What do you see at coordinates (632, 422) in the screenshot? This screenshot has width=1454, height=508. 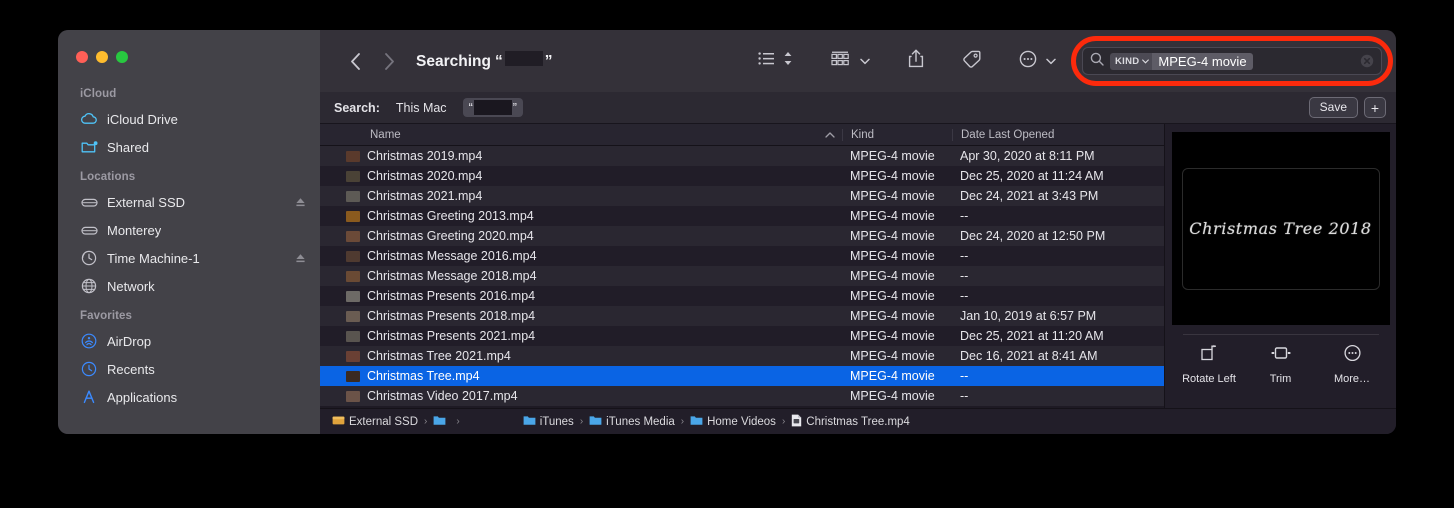 I see `breadcrumb-item: iTunes Media` at bounding box center [632, 422].